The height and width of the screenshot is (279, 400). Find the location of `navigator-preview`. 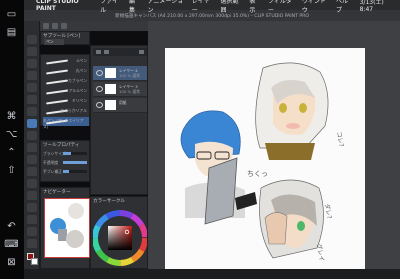

navigator-preview is located at coordinates (67, 228).